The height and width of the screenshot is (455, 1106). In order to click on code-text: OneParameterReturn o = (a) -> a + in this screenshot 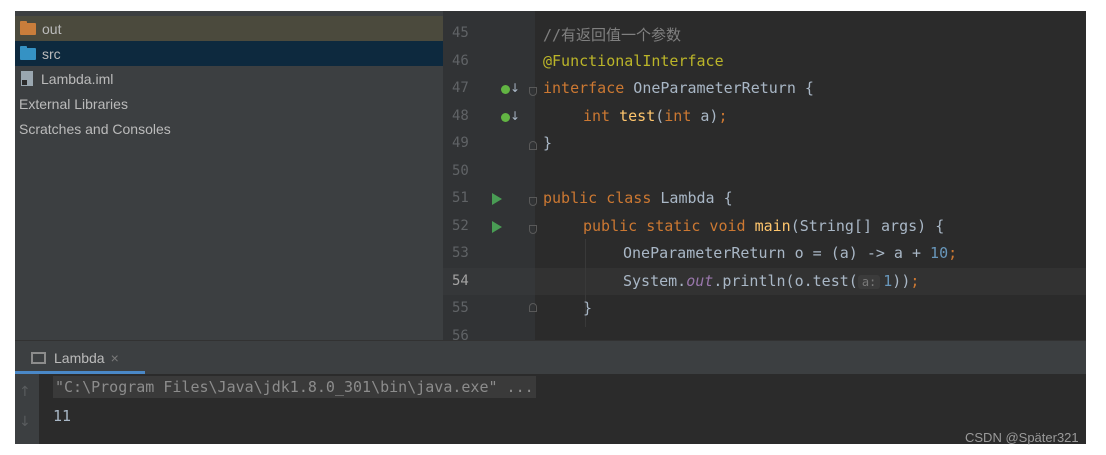, I will do `click(777, 253)`.